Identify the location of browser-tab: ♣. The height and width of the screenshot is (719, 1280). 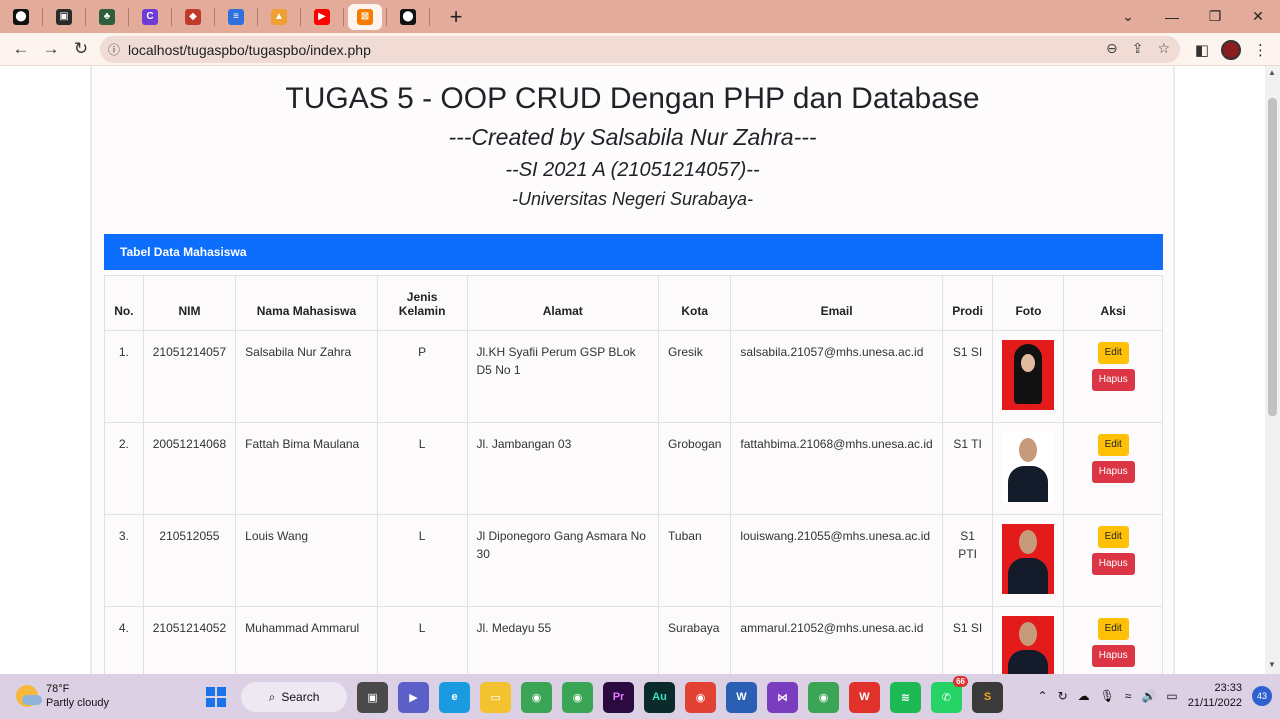
(107, 17).